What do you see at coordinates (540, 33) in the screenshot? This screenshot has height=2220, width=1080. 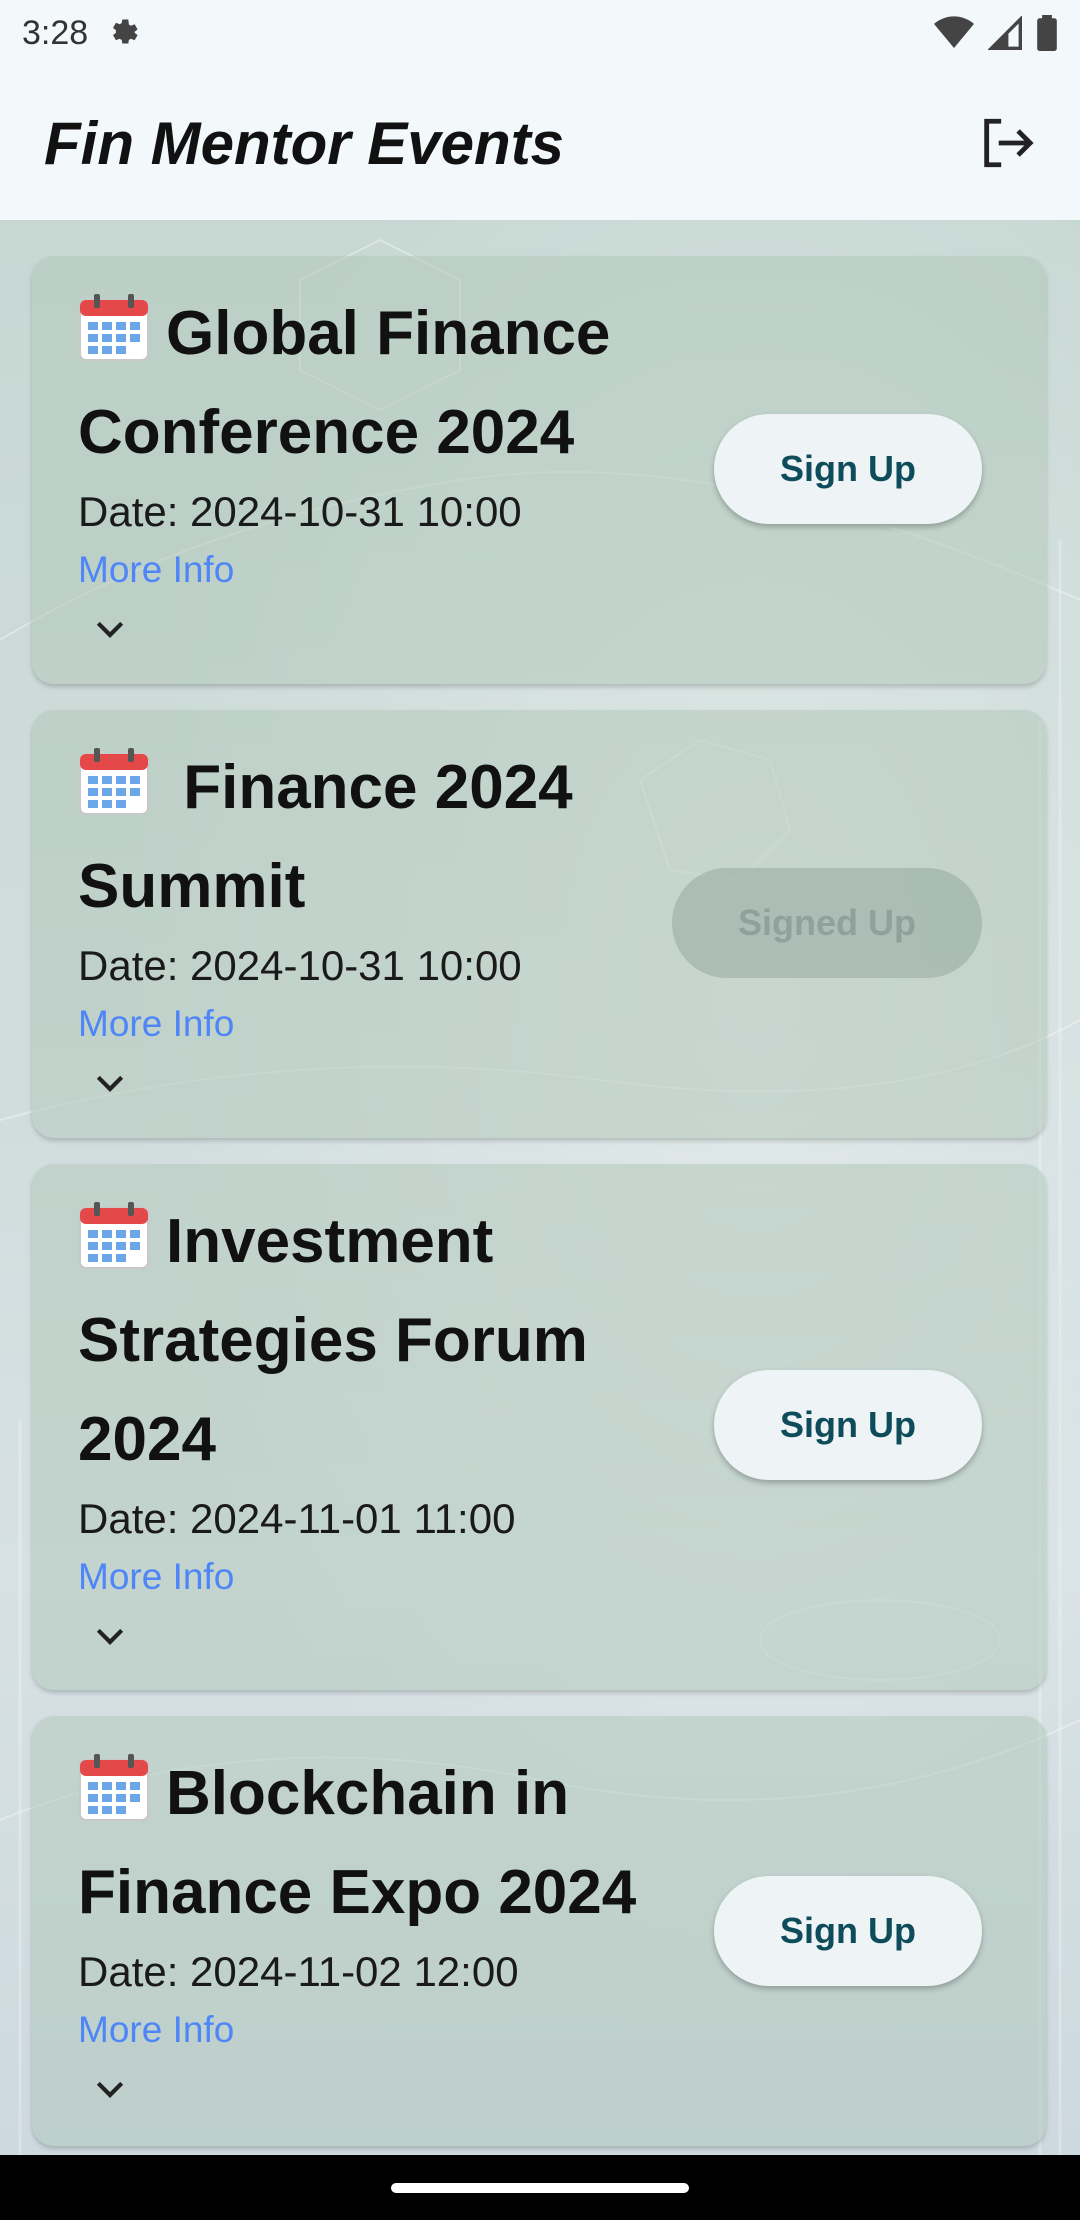 I see `status-bar: 3:28` at bounding box center [540, 33].